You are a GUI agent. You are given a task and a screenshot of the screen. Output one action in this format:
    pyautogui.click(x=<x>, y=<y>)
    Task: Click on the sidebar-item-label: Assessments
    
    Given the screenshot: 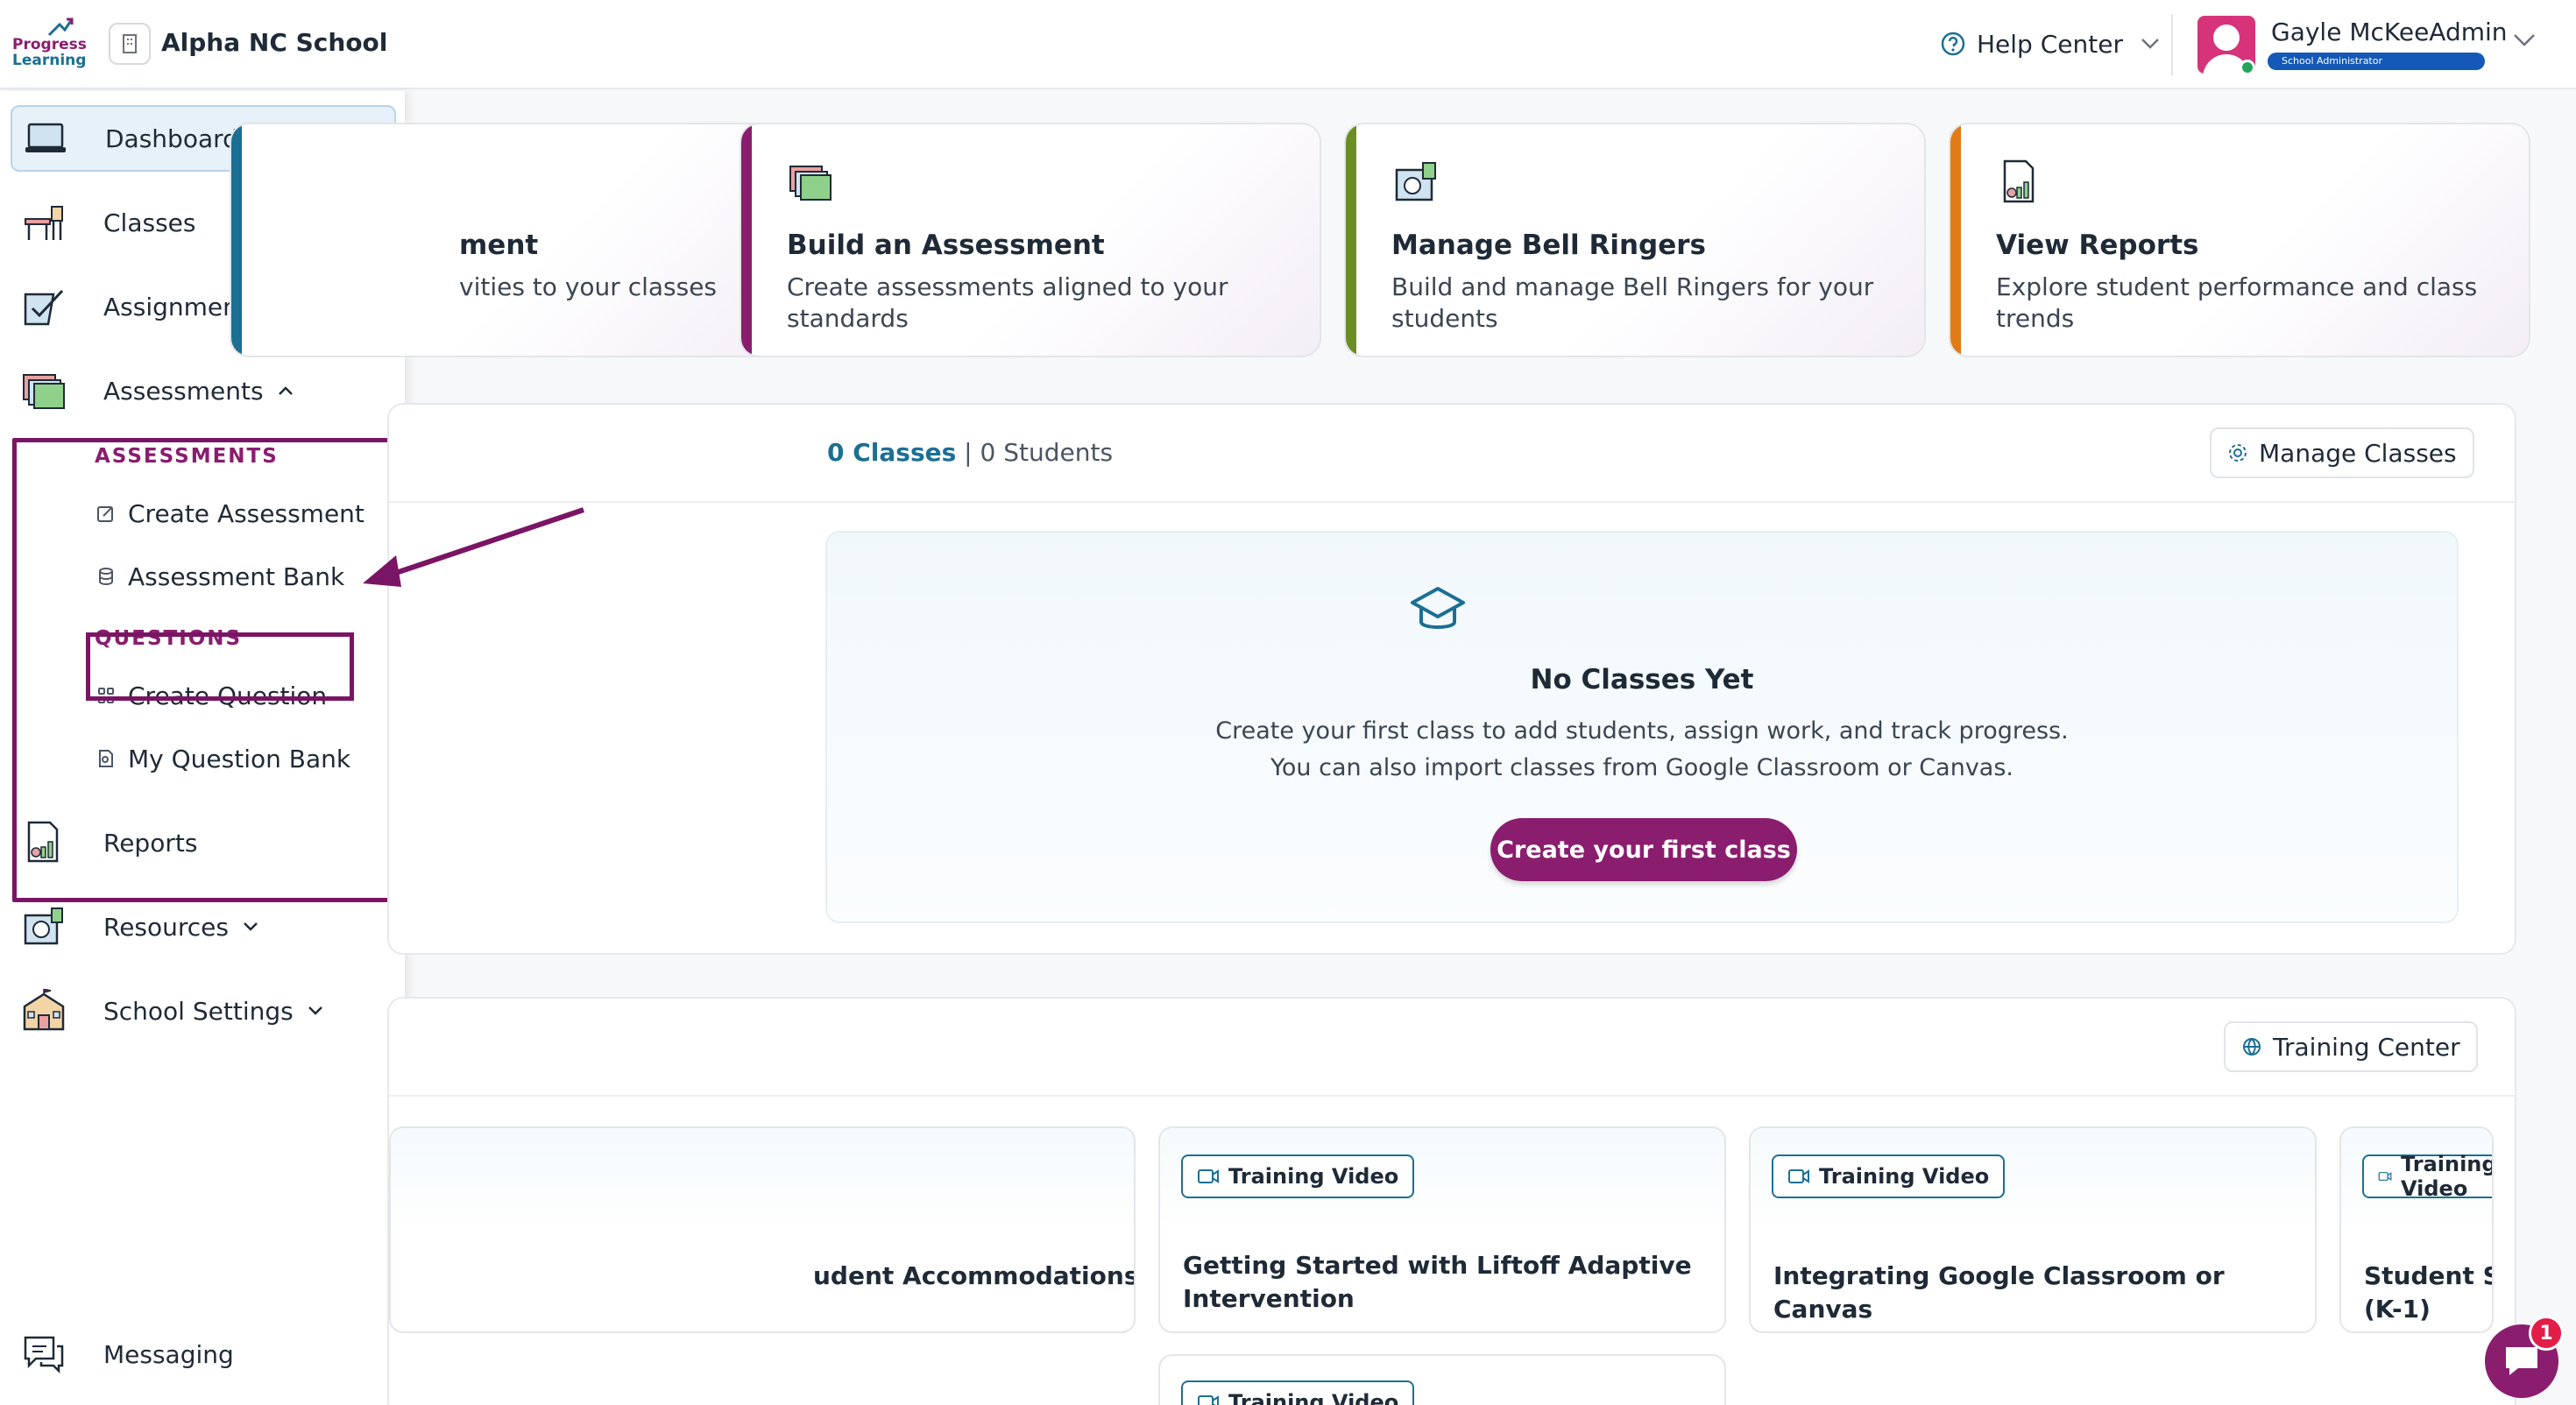 What is the action you would take?
    pyautogui.click(x=183, y=391)
    